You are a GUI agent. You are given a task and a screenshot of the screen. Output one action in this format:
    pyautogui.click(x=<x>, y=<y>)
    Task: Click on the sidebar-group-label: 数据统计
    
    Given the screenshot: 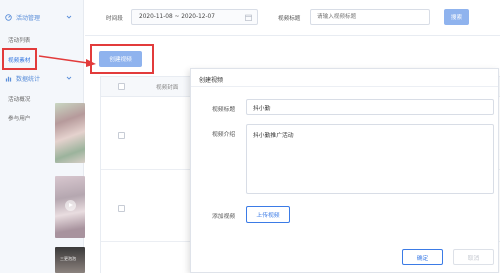 What is the action you would take?
    pyautogui.click(x=28, y=79)
    